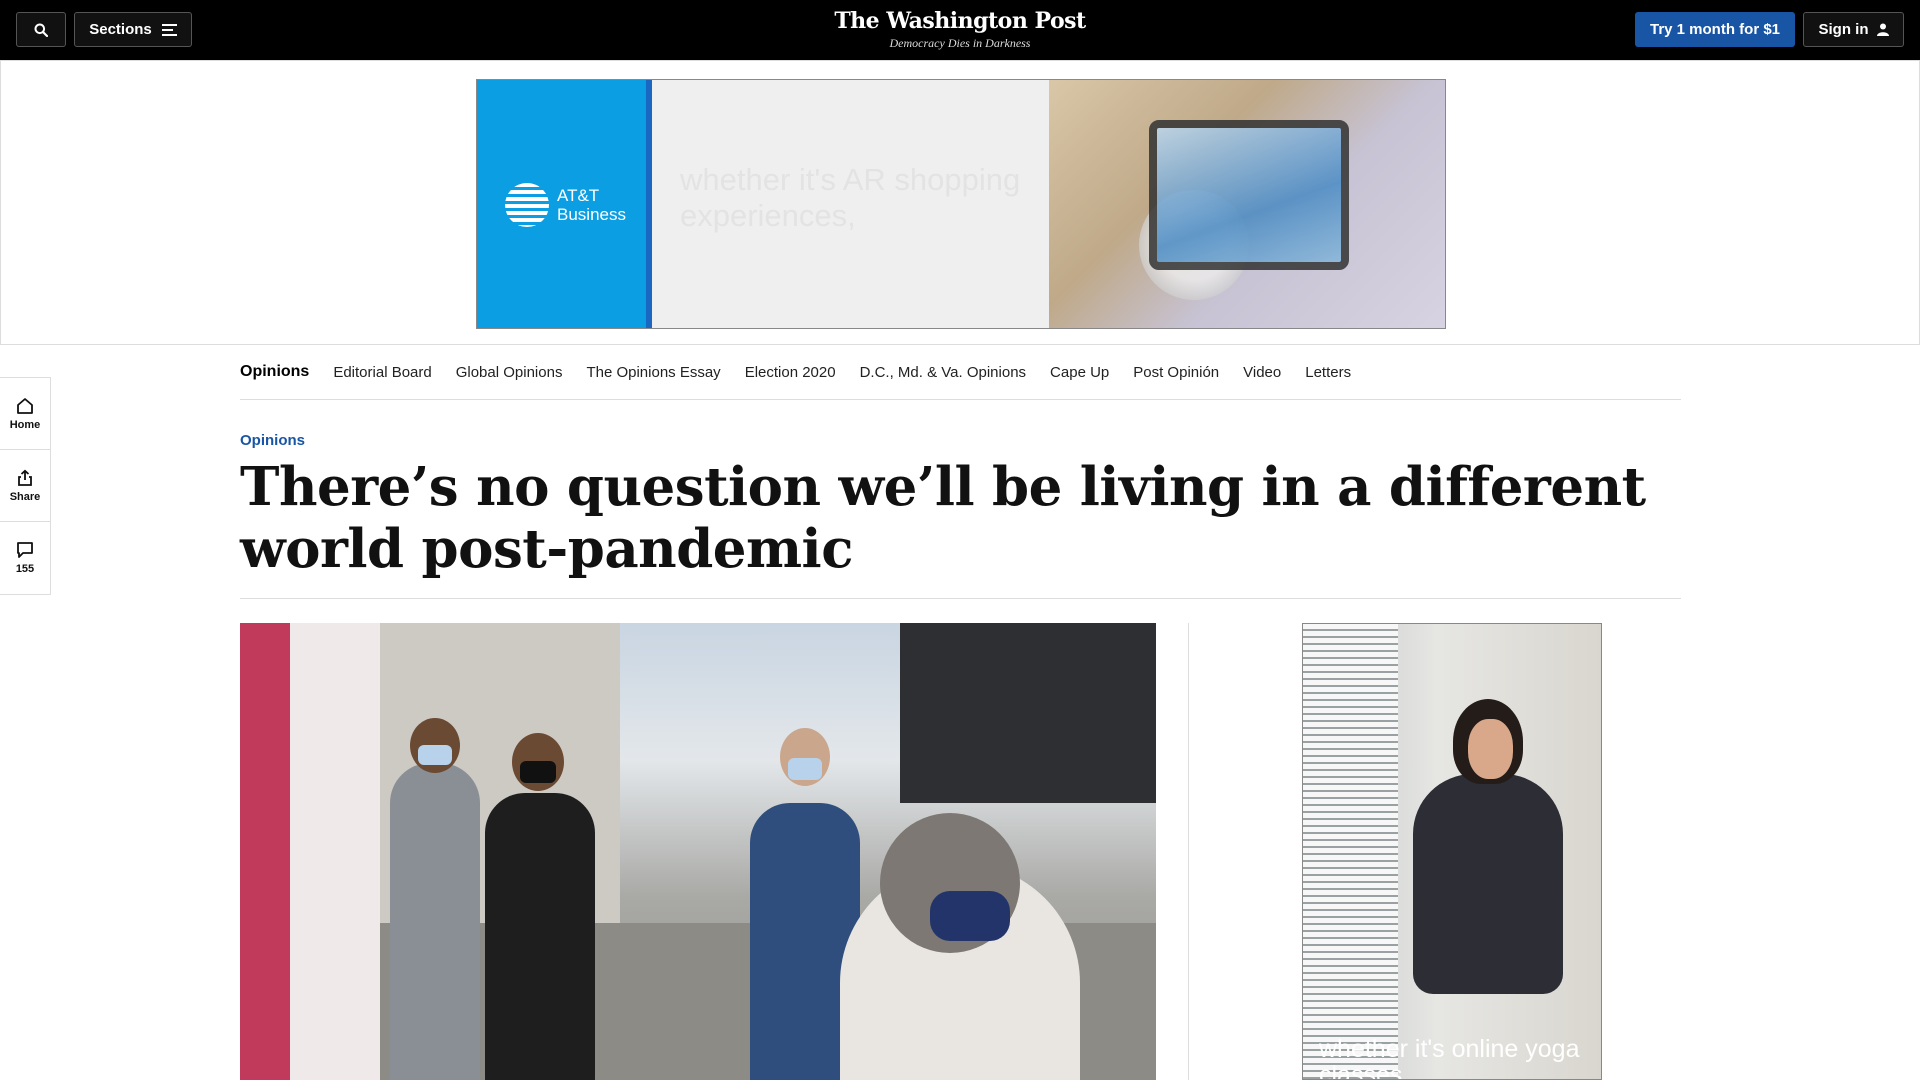 The width and height of the screenshot is (1920, 1080). Describe the element at coordinates (1176, 372) in the screenshot. I see `nav-item-post-opinion: Post Opinión` at that location.